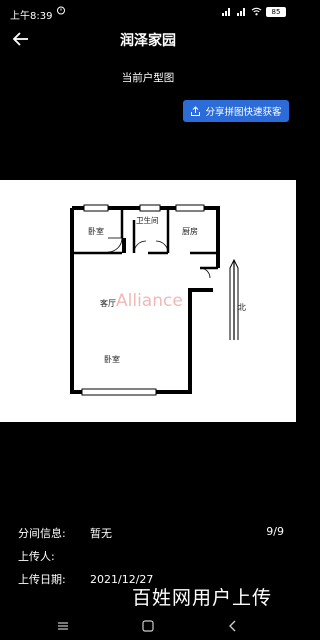 The image size is (320, 640). What do you see at coordinates (61, 10) in the screenshot?
I see `alarm-icon` at bounding box center [61, 10].